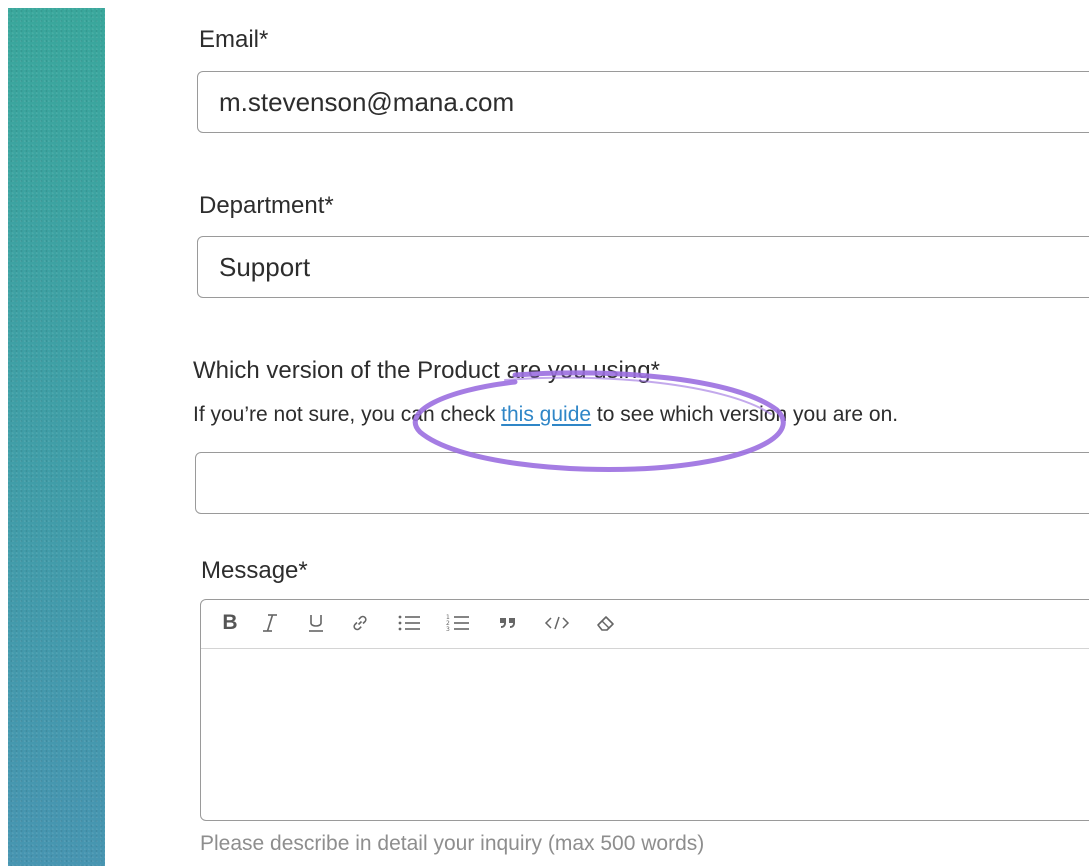 The width and height of the screenshot is (1089, 866). I want to click on underline-icon, so click(316, 623).